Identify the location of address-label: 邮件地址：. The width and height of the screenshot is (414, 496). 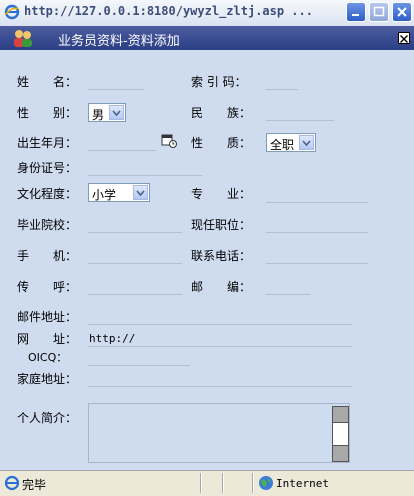
(47, 317).